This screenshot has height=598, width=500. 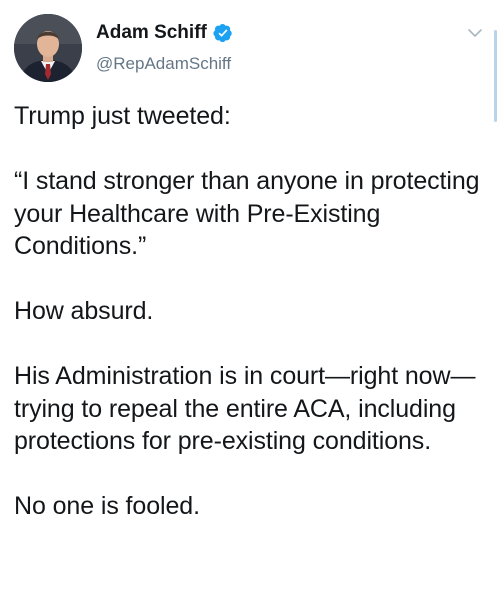 I want to click on tweet-paragraph: Trump just tweeted:, so click(x=122, y=116).